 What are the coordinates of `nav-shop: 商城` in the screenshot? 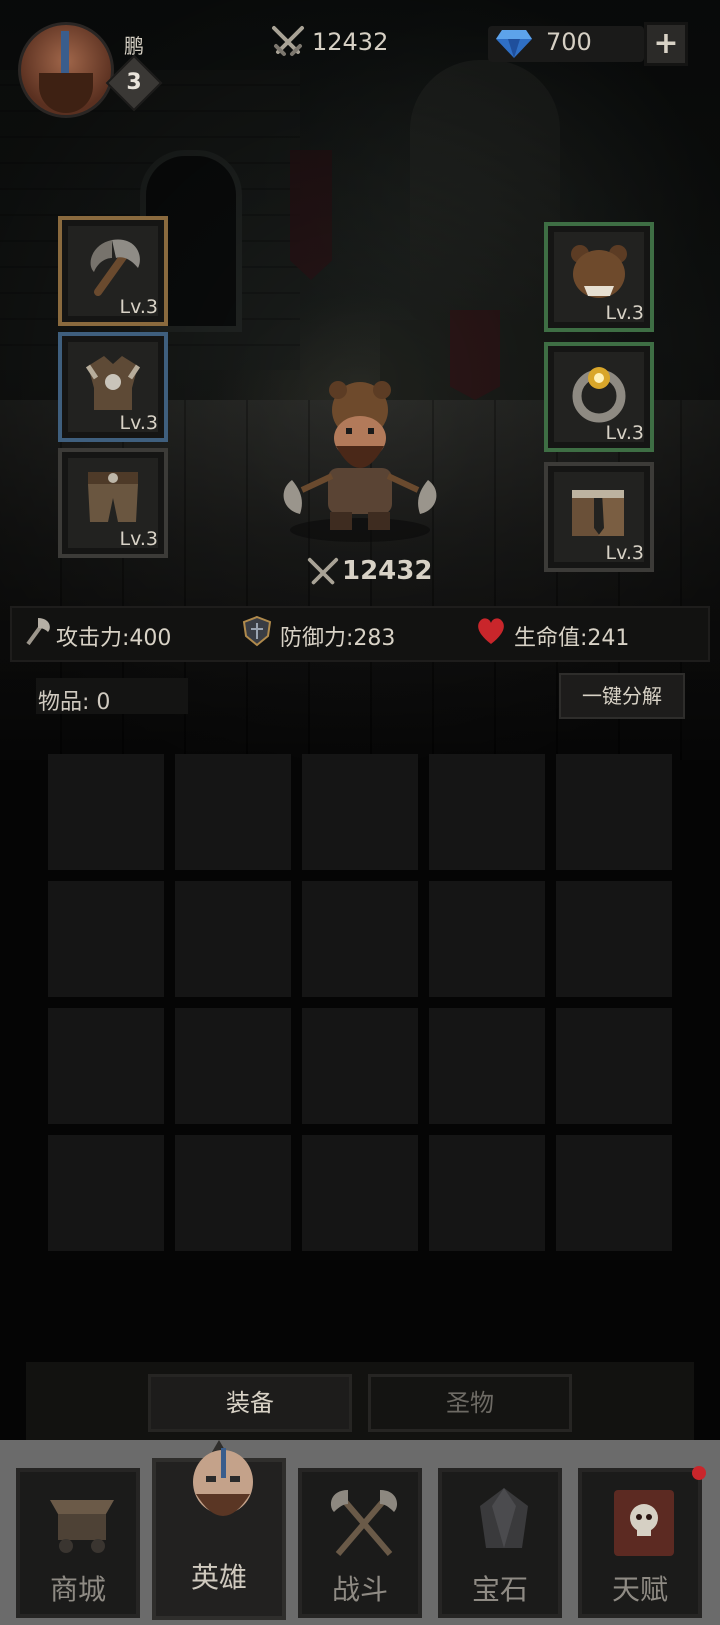 It's located at (78, 1543).